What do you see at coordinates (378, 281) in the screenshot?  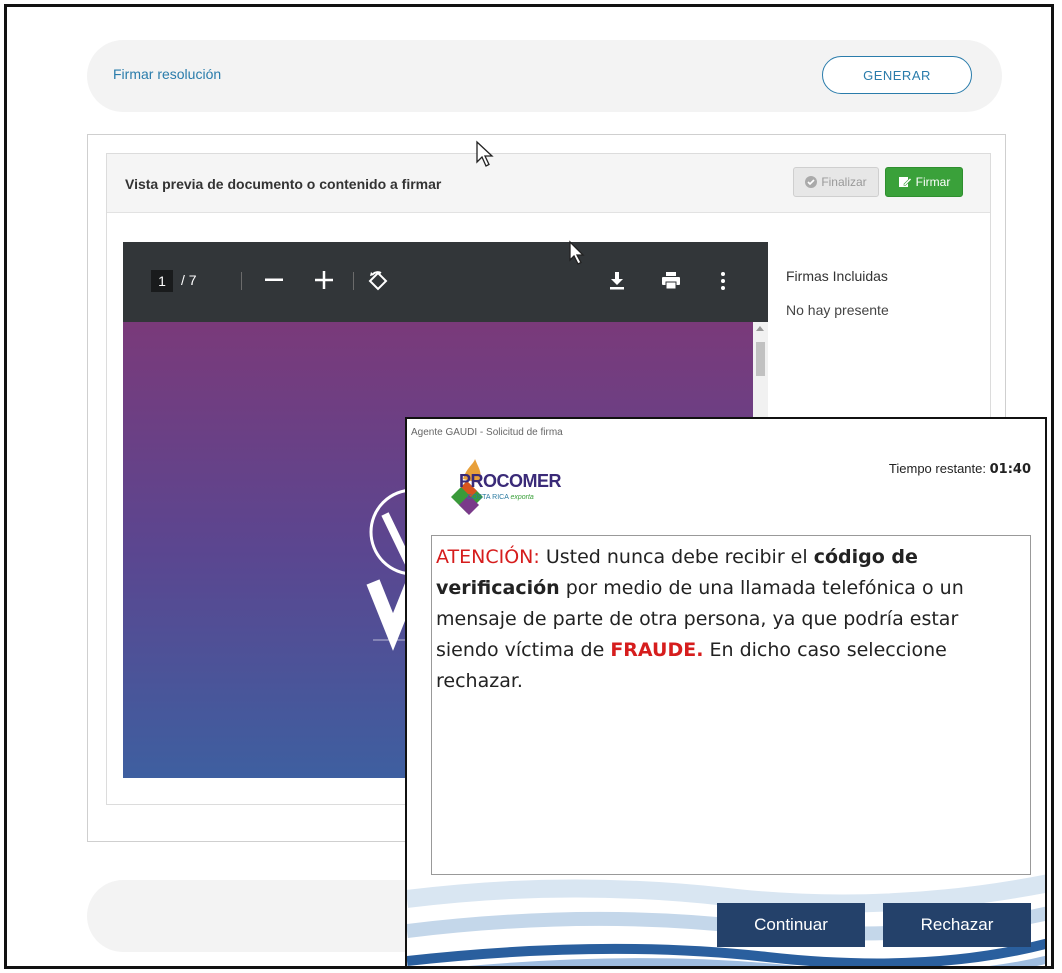 I see `rotate-icon` at bounding box center [378, 281].